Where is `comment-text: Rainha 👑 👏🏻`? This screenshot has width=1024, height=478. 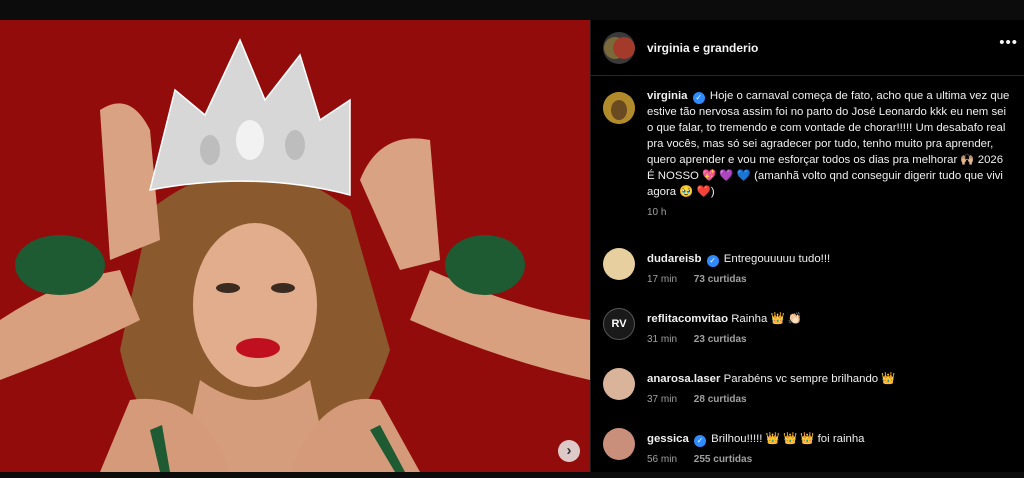
comment-text: Rainha 👑 👏🏻 is located at coordinates (766, 319).